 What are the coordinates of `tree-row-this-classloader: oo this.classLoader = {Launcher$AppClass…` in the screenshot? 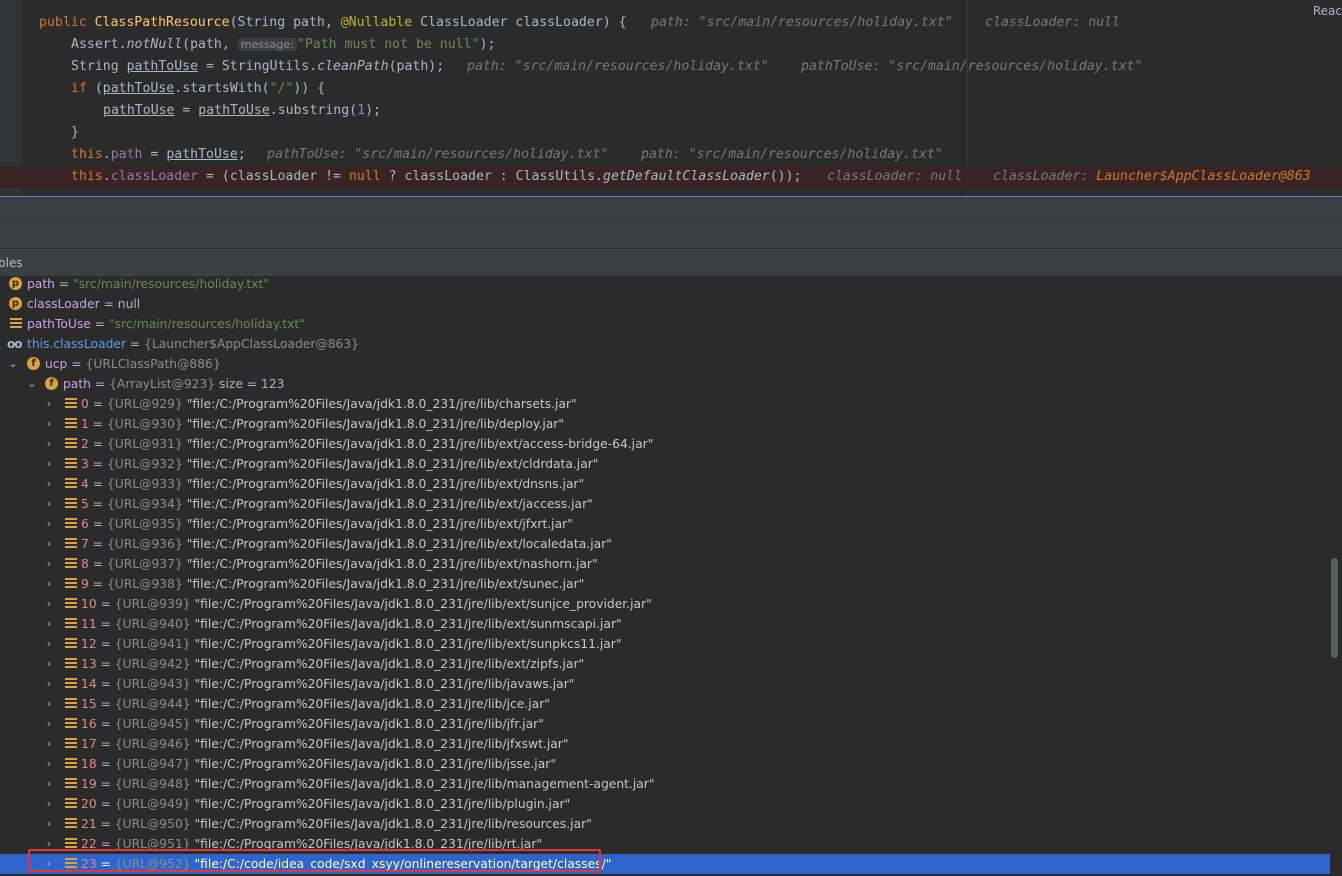 It's located at (665, 344).